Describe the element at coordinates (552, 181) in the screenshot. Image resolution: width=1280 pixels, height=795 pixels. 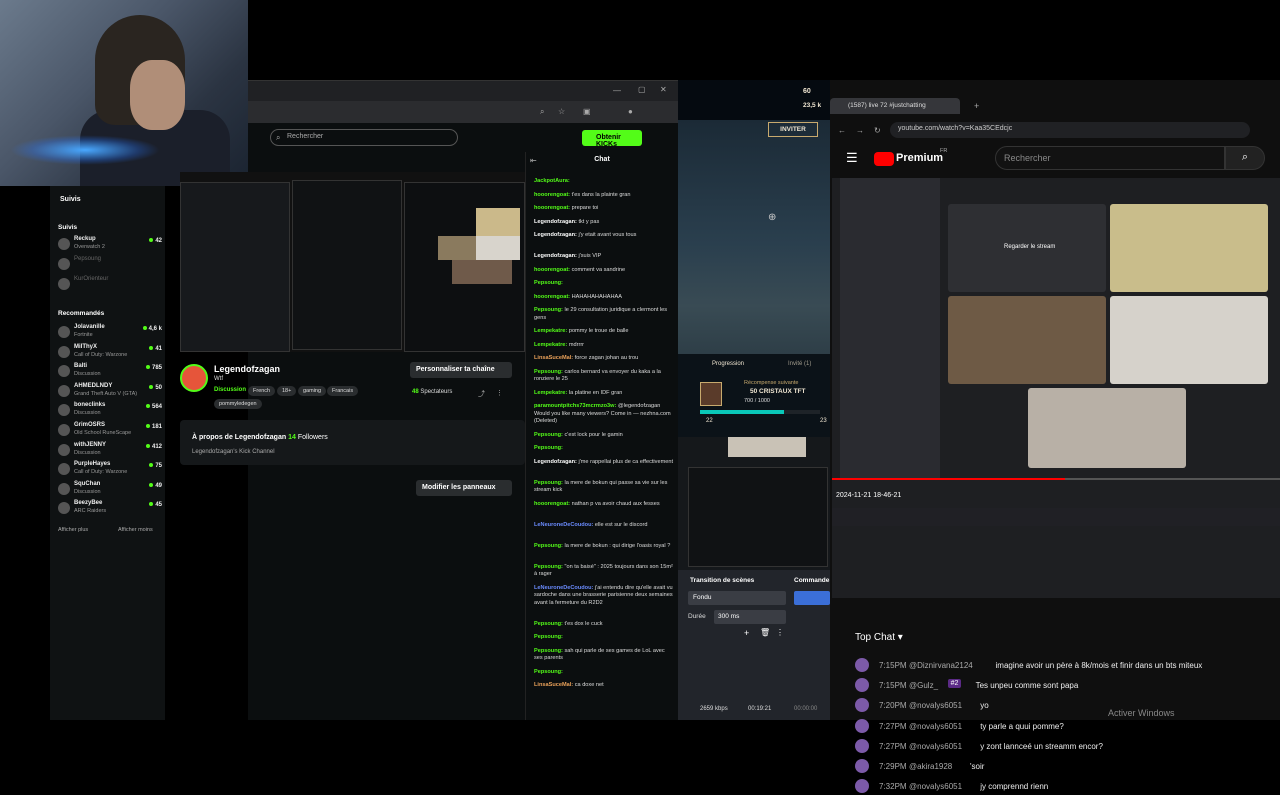
I see `chat-username: JackpotAura:` at that location.